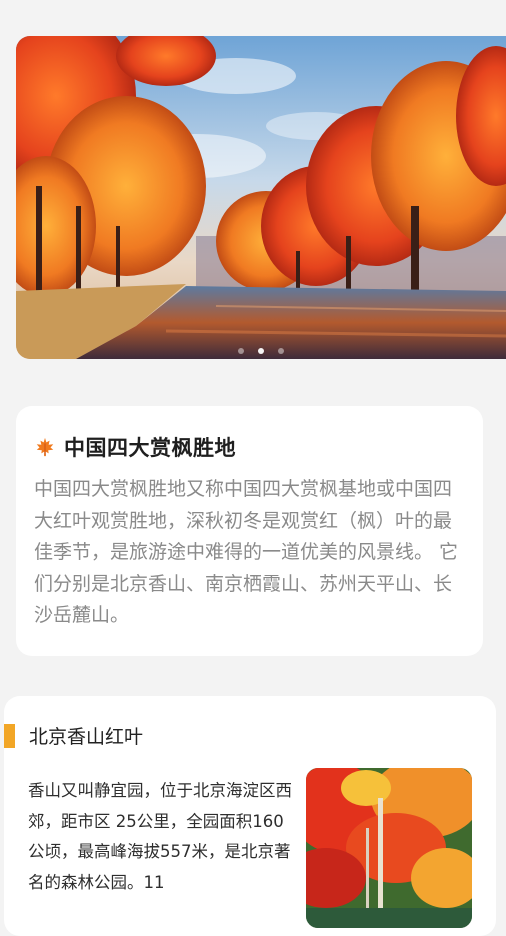  What do you see at coordinates (9, 735) in the screenshot?
I see `accent-bar` at bounding box center [9, 735].